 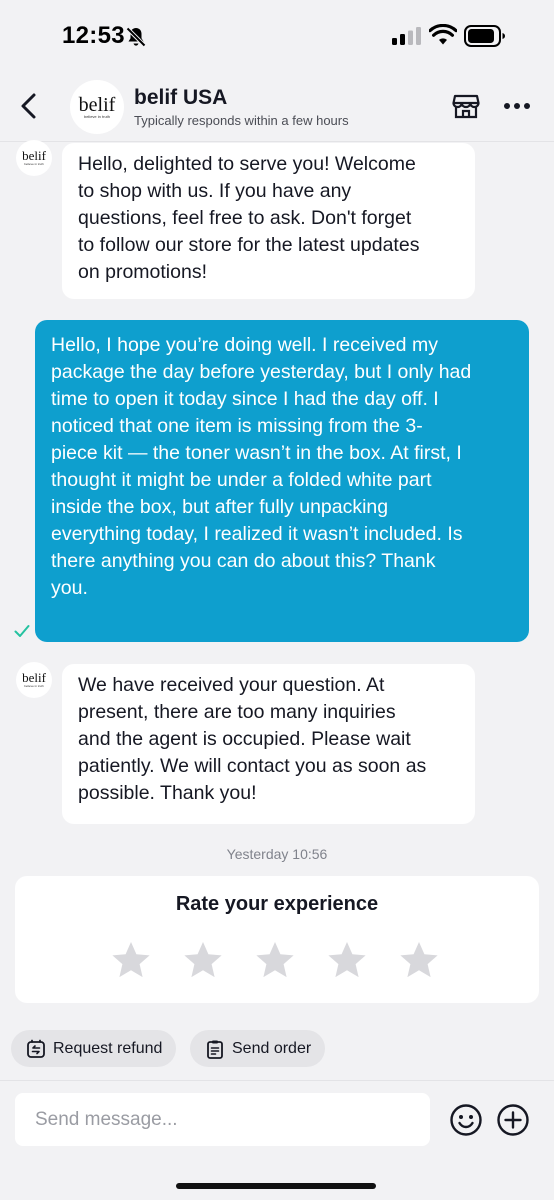 I want to click on shop-name: belif USA, so click(x=180, y=98).